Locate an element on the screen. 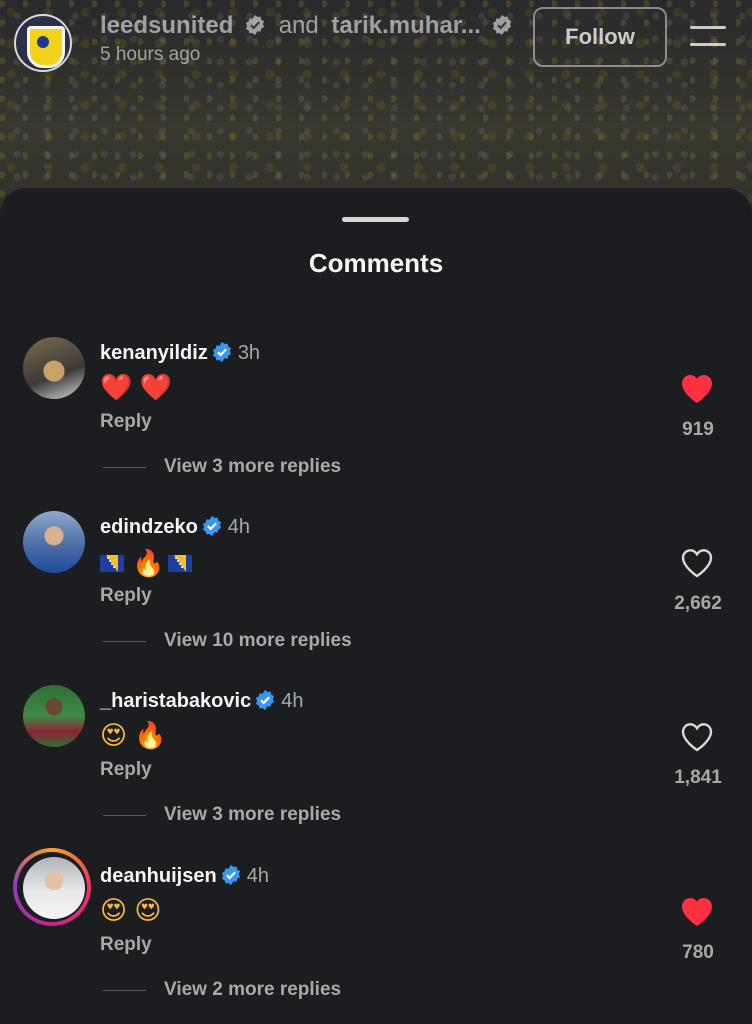  account-avatar is located at coordinates (43, 43).